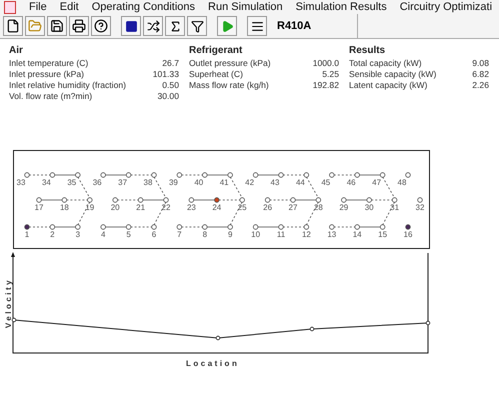 The height and width of the screenshot is (400, 499). I want to click on crossing-tubes-icon, so click(153, 26).